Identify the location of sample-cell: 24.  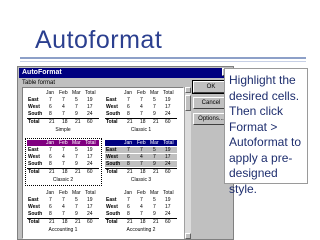
(90, 114).